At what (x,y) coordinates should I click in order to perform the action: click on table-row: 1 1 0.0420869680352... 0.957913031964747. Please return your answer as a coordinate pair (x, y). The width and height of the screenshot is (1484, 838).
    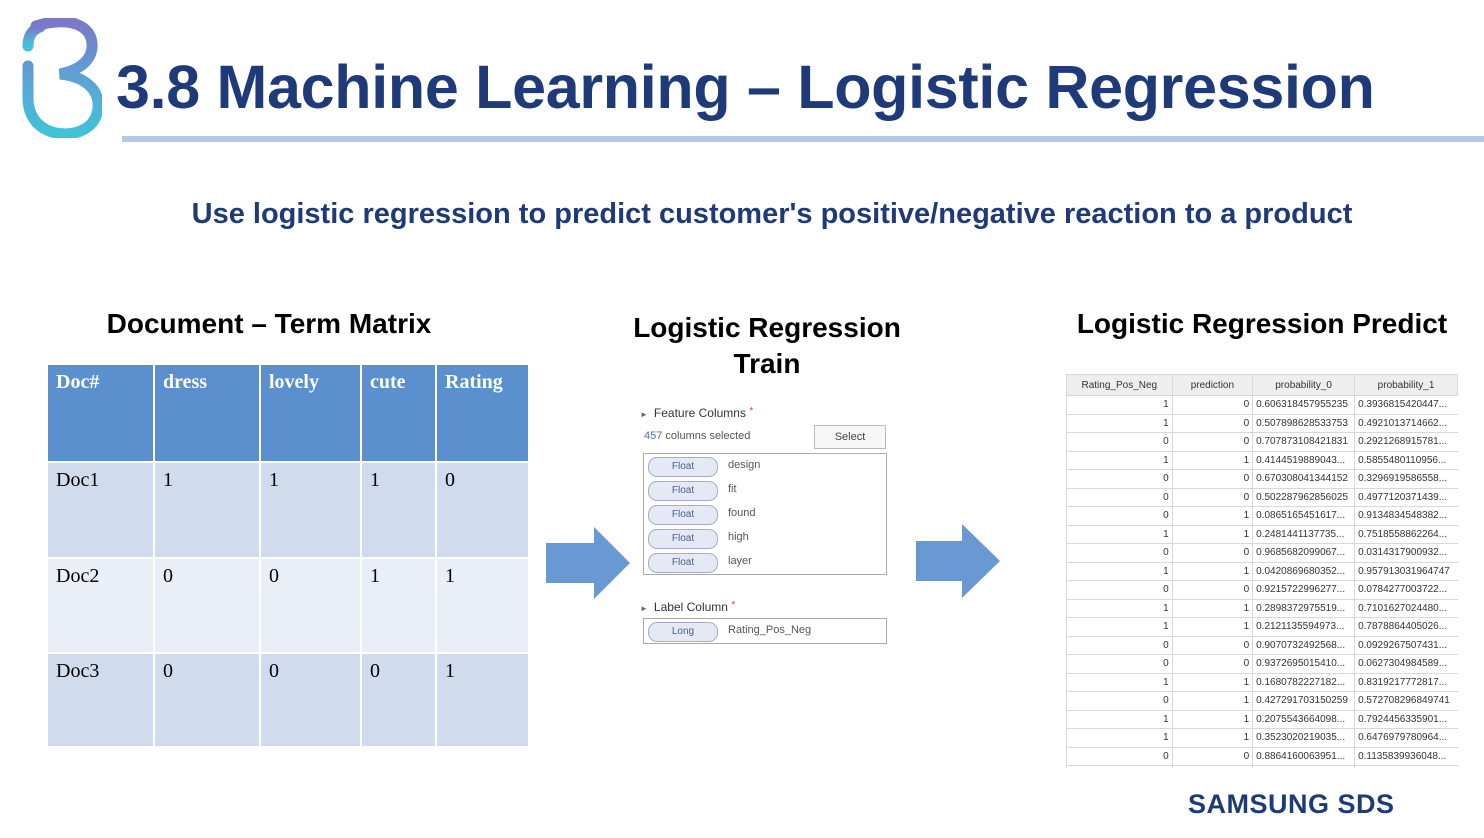
    Looking at the image, I should click on (1262, 571).